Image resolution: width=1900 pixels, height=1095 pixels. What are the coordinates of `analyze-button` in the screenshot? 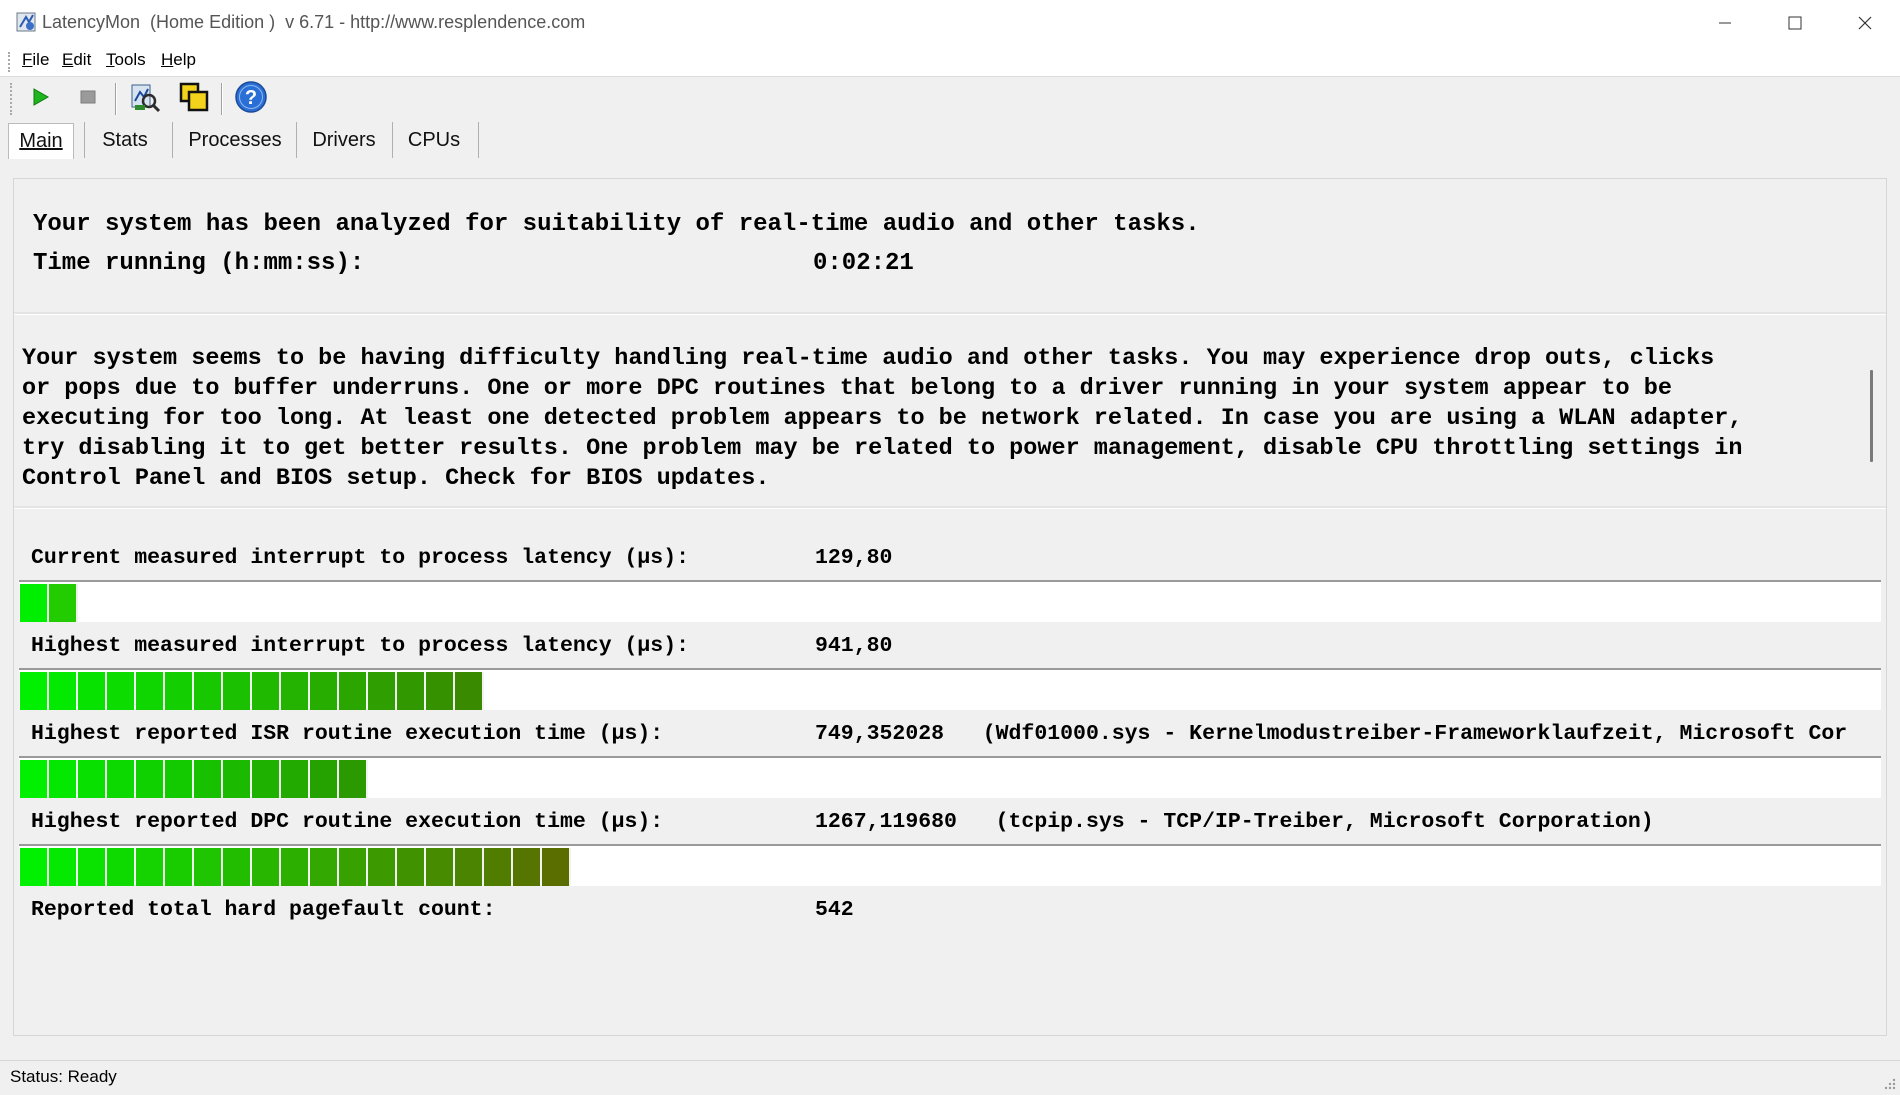 It's located at (145, 99).